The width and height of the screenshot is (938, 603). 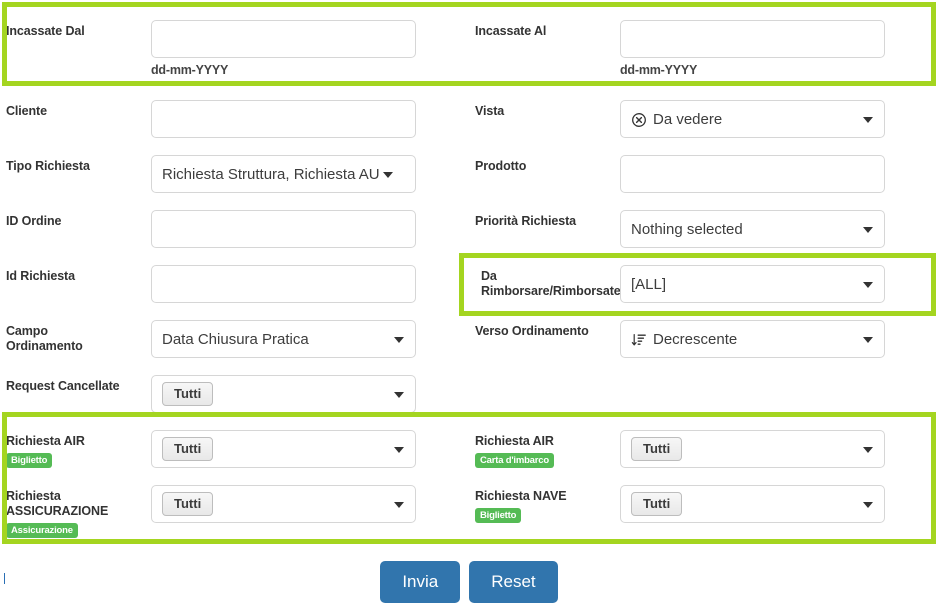 What do you see at coordinates (283, 229) in the screenshot?
I see `id-ordine-input` at bounding box center [283, 229].